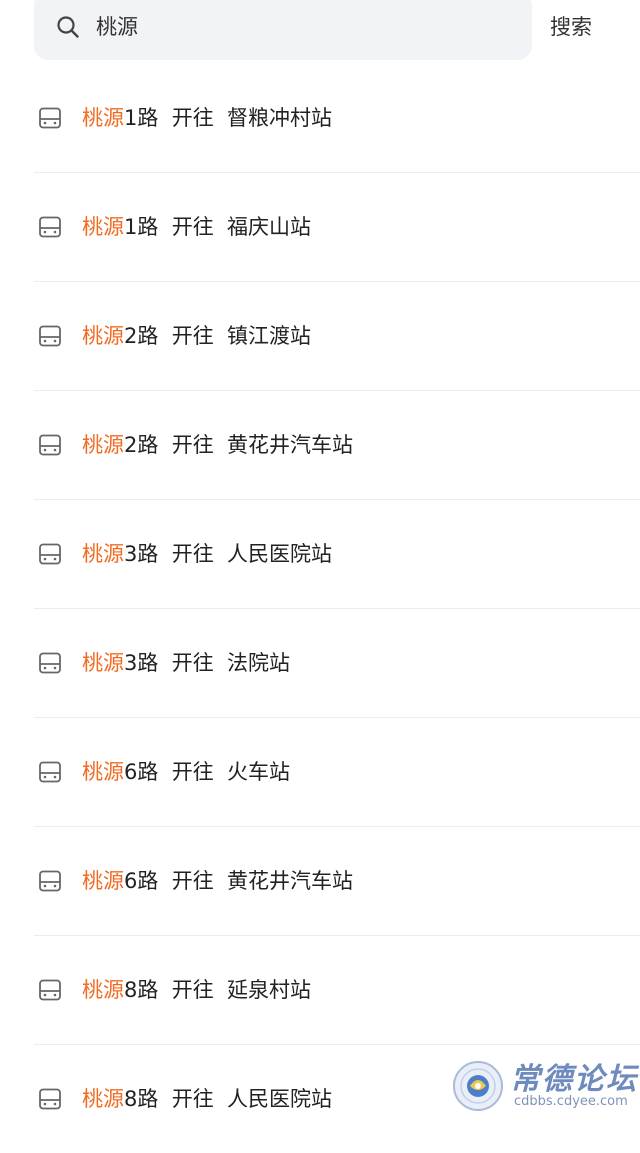 The width and height of the screenshot is (640, 1153). Describe the element at coordinates (239, 881) in the screenshot. I see `result-route-text: 6路 开往 黄花井汽车站` at that location.